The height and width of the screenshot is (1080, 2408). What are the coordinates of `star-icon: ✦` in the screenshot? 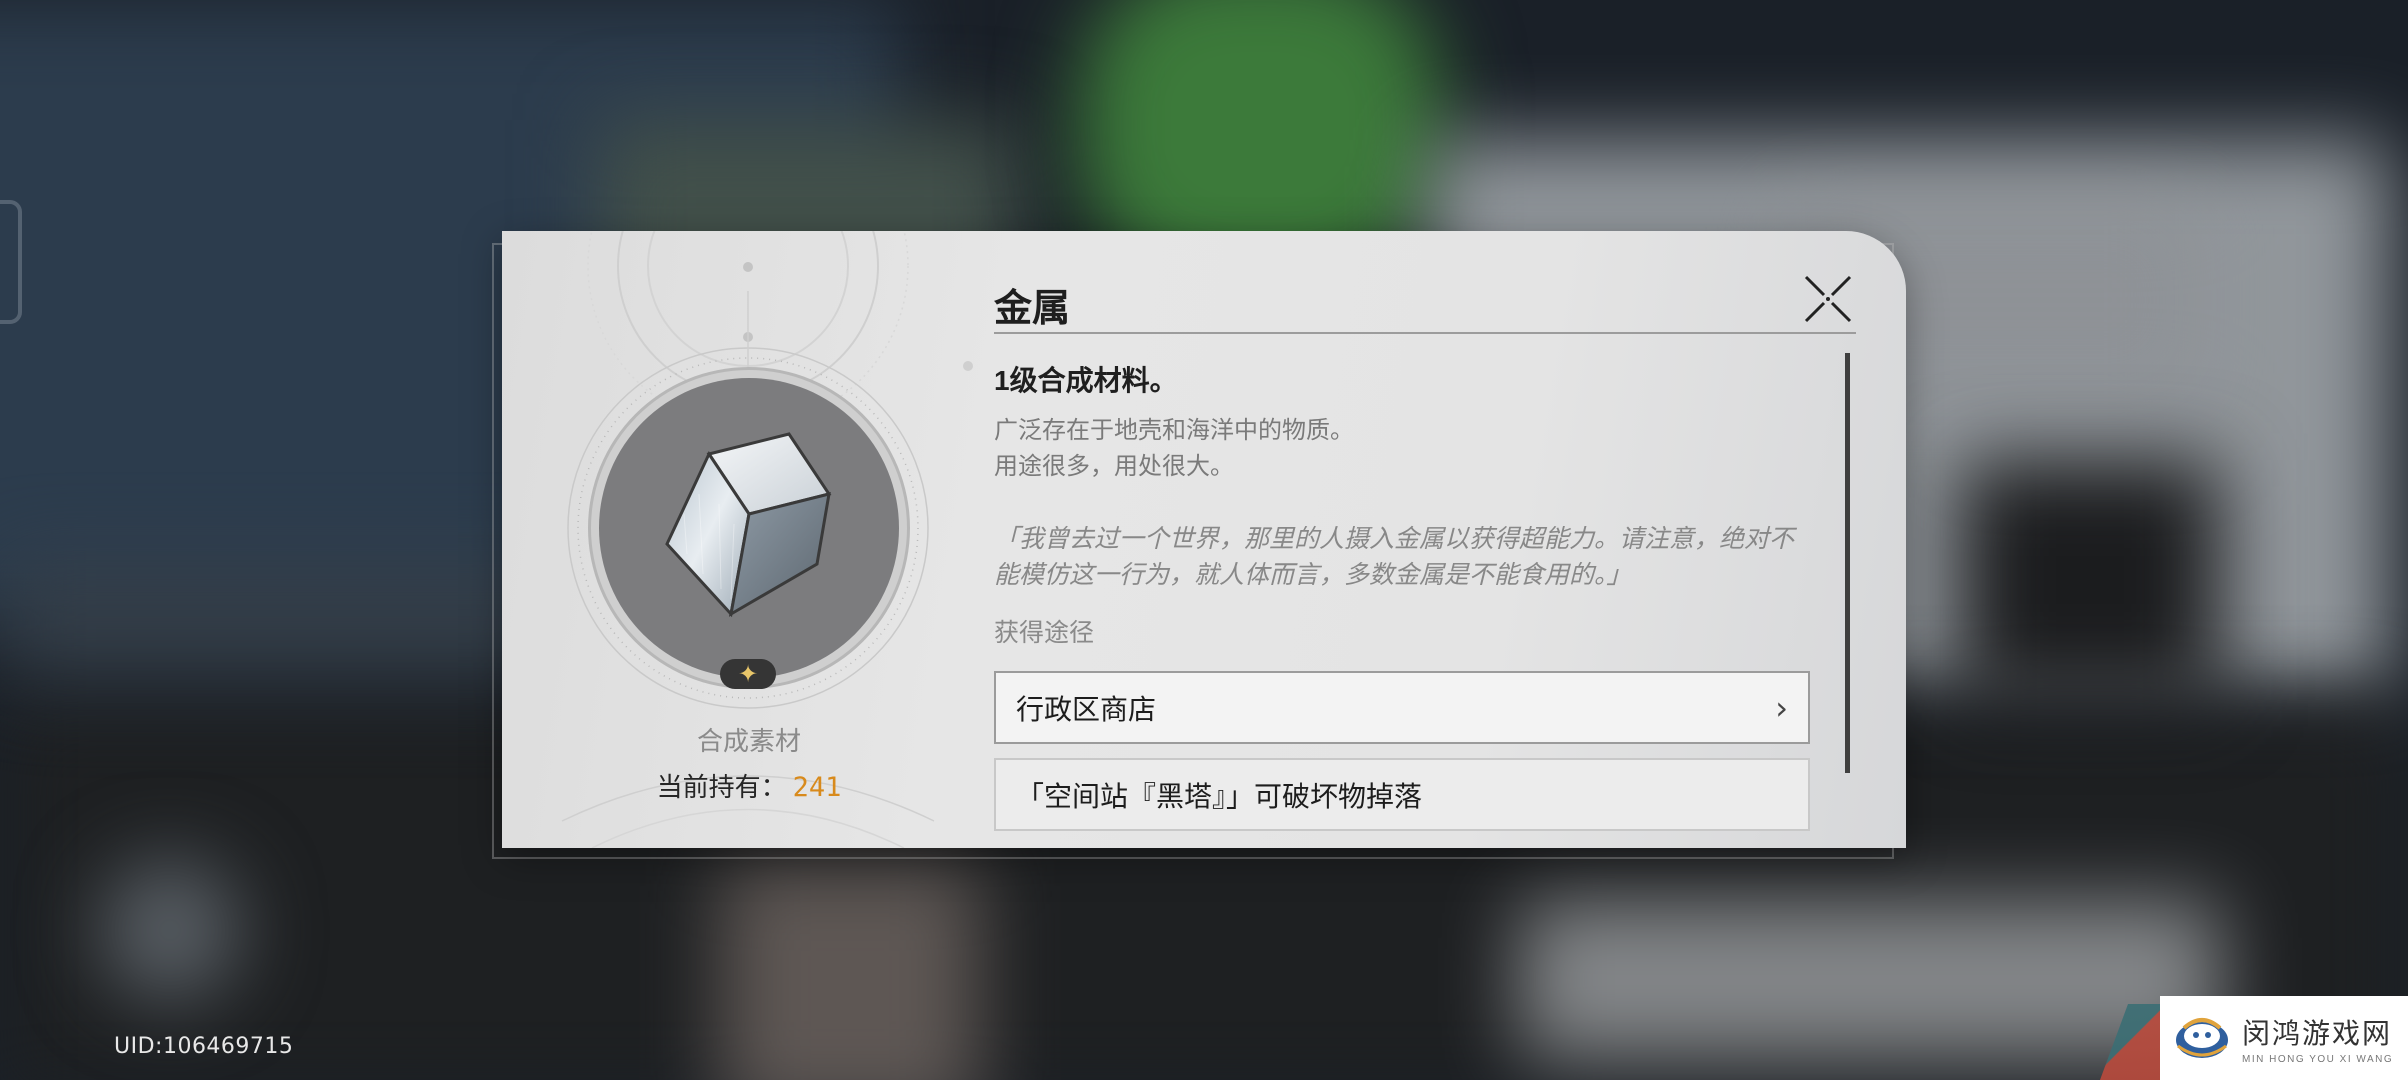 It's located at (748, 674).